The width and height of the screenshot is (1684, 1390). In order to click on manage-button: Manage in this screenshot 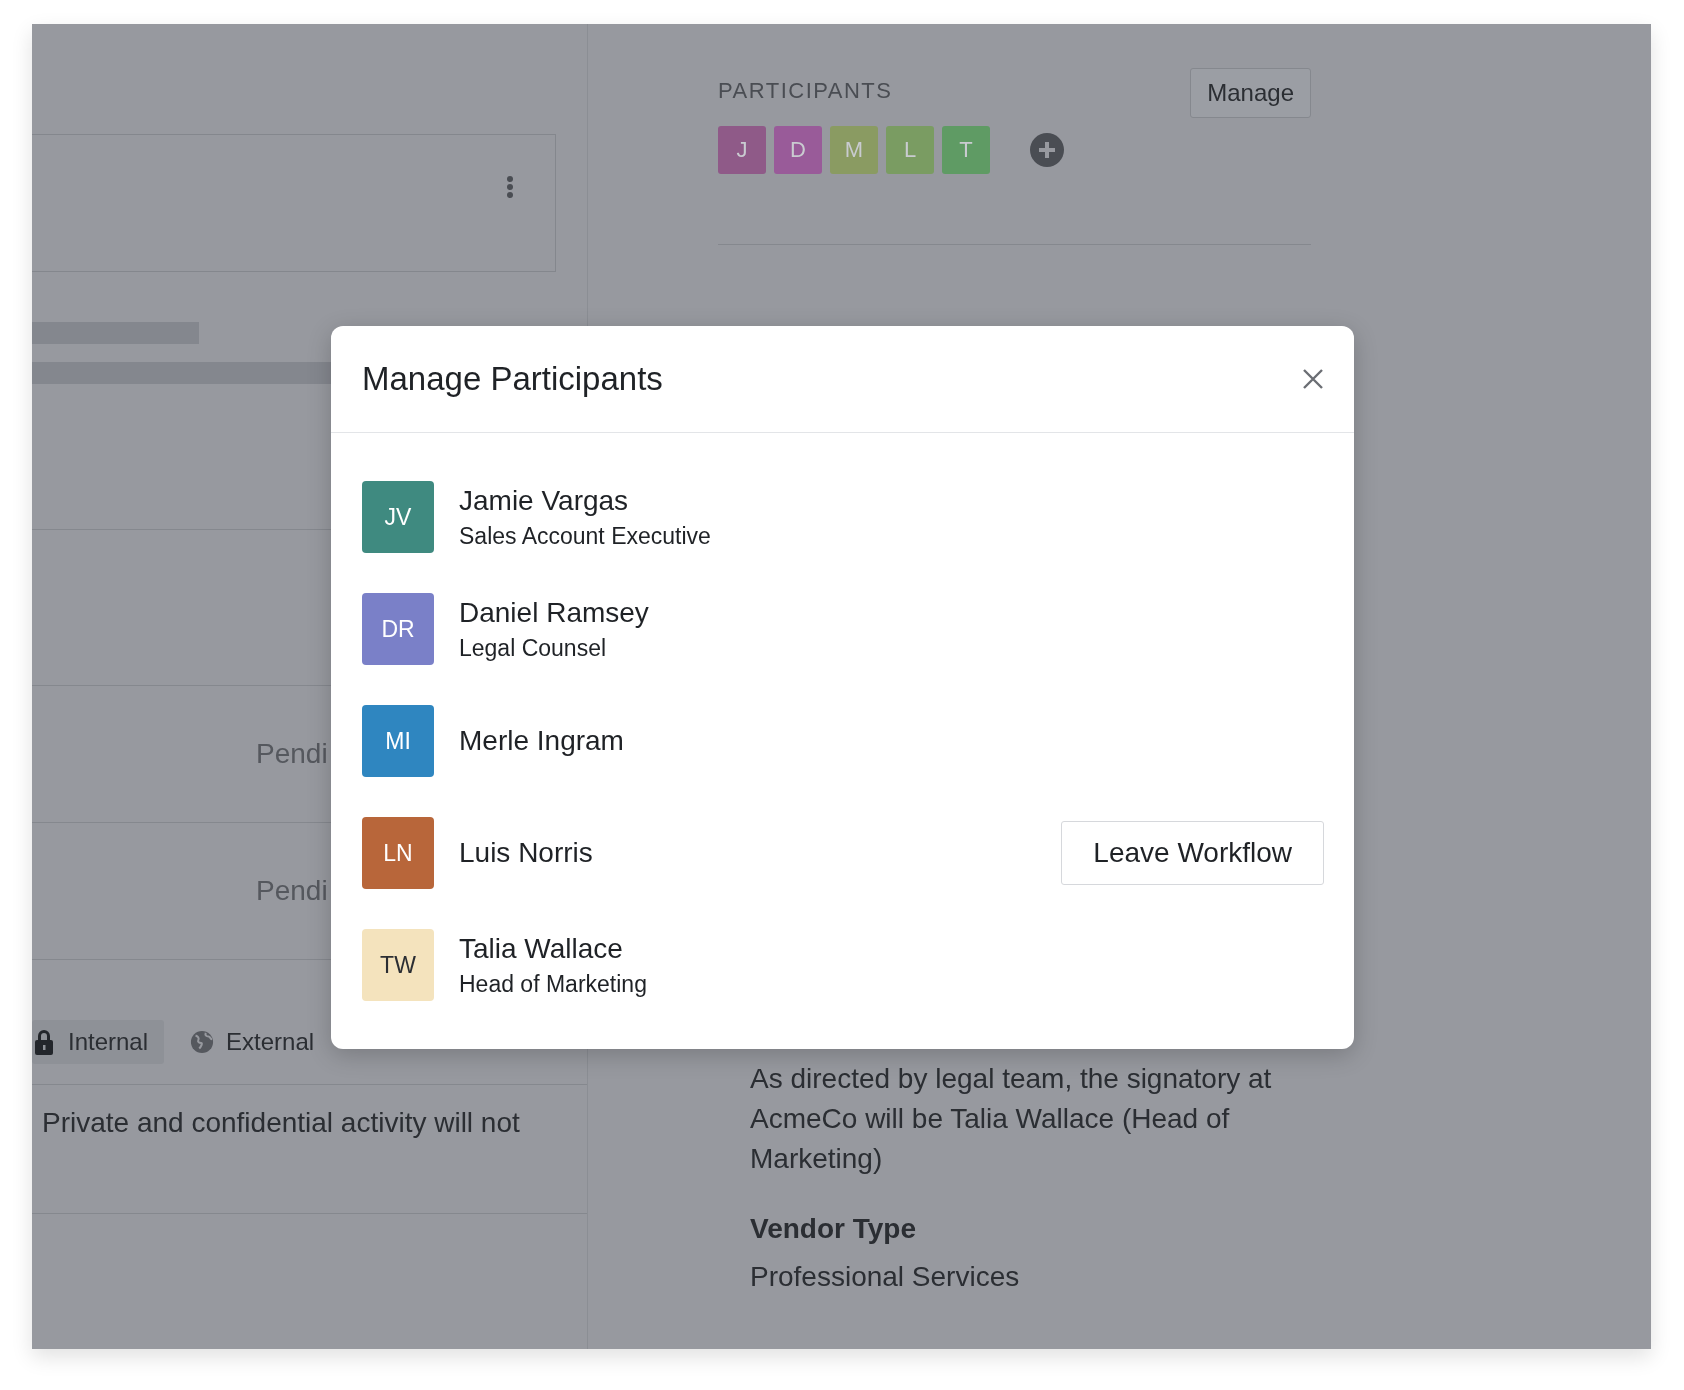, I will do `click(1250, 93)`.